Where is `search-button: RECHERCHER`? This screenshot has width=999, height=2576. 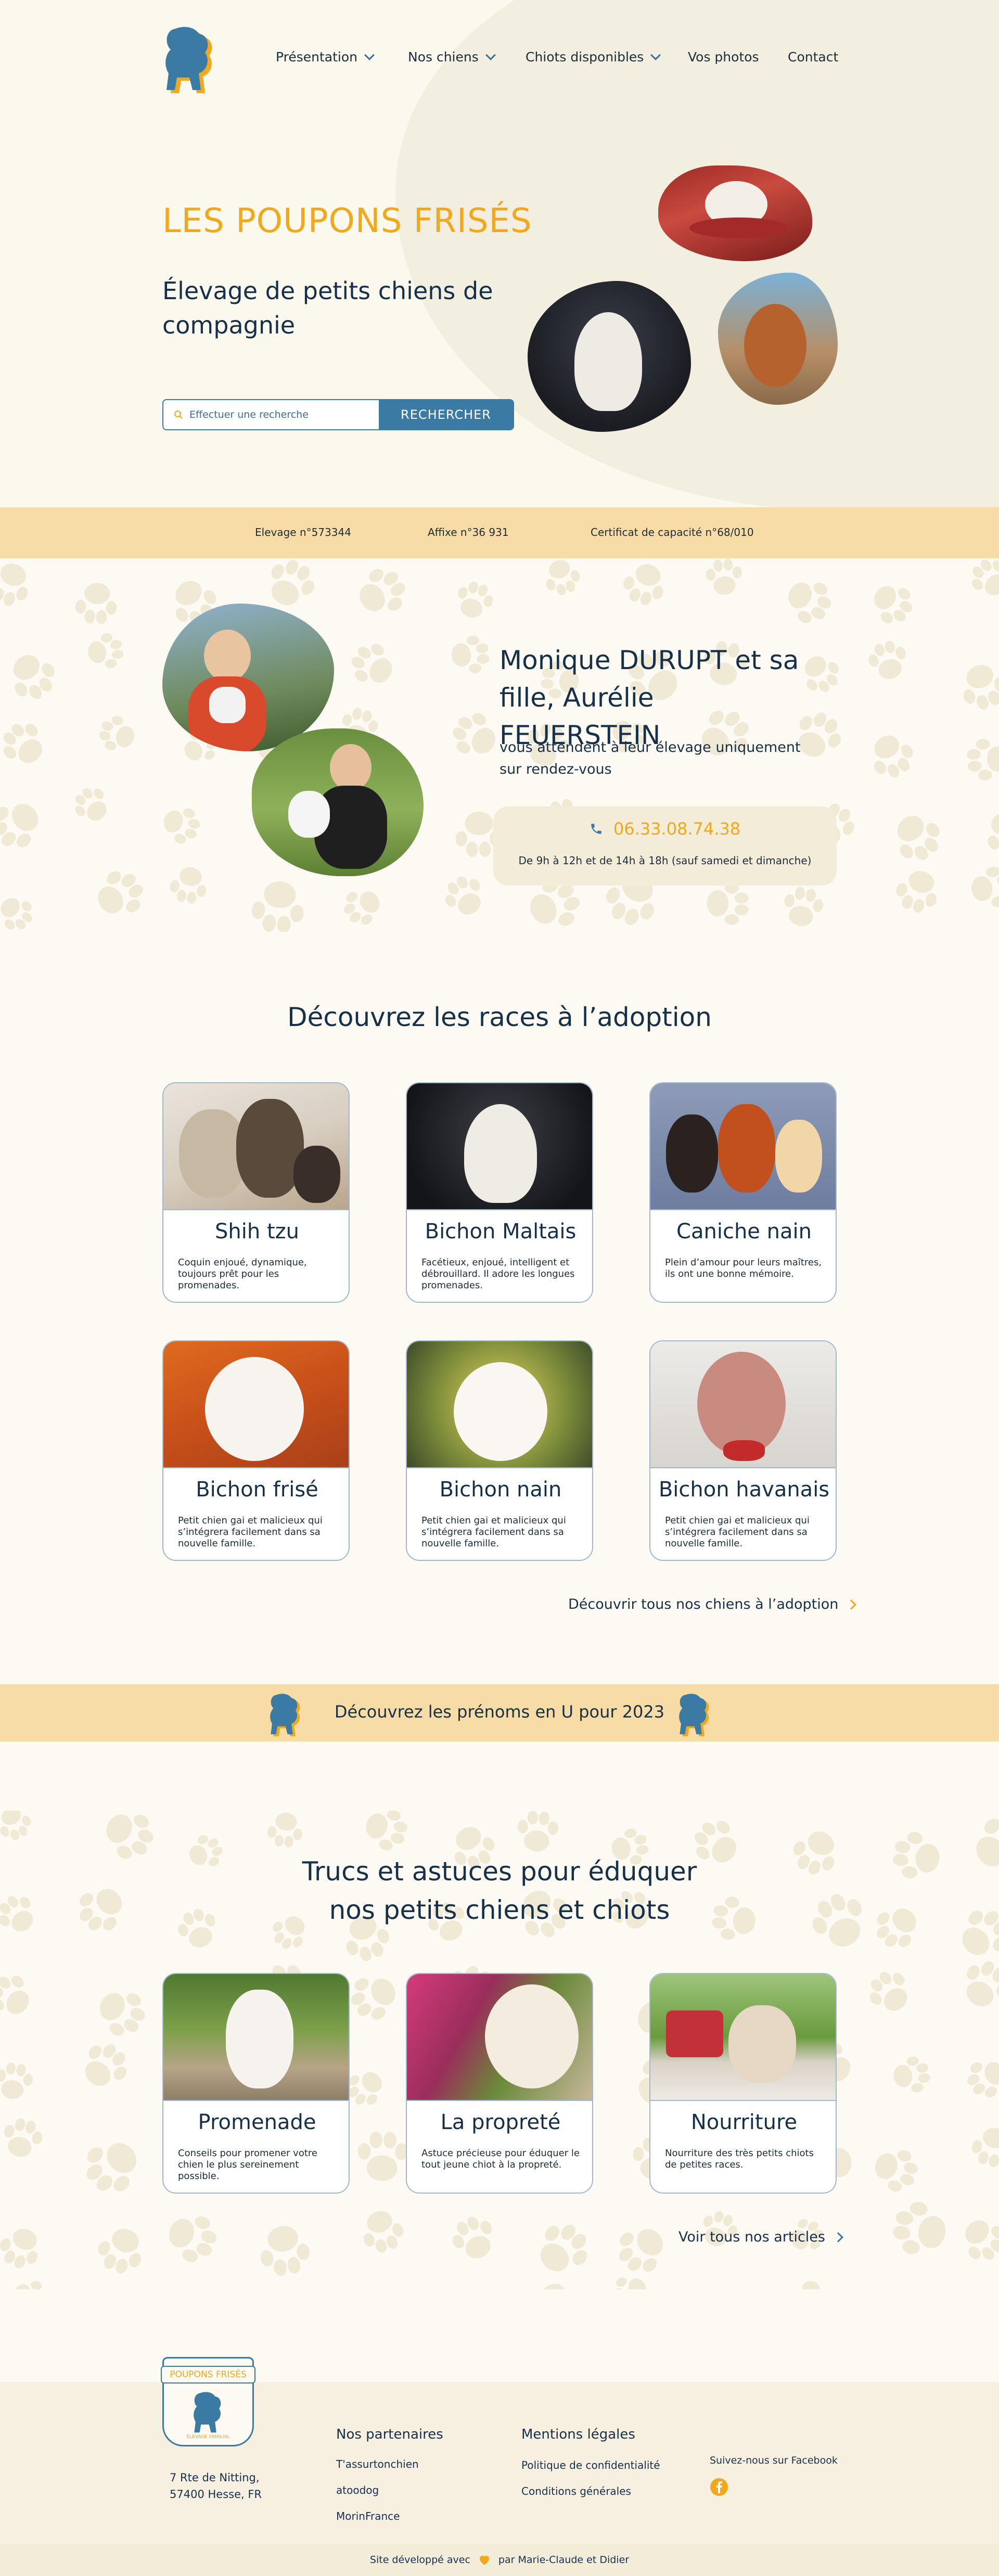
search-button: RECHERCHER is located at coordinates (446, 414).